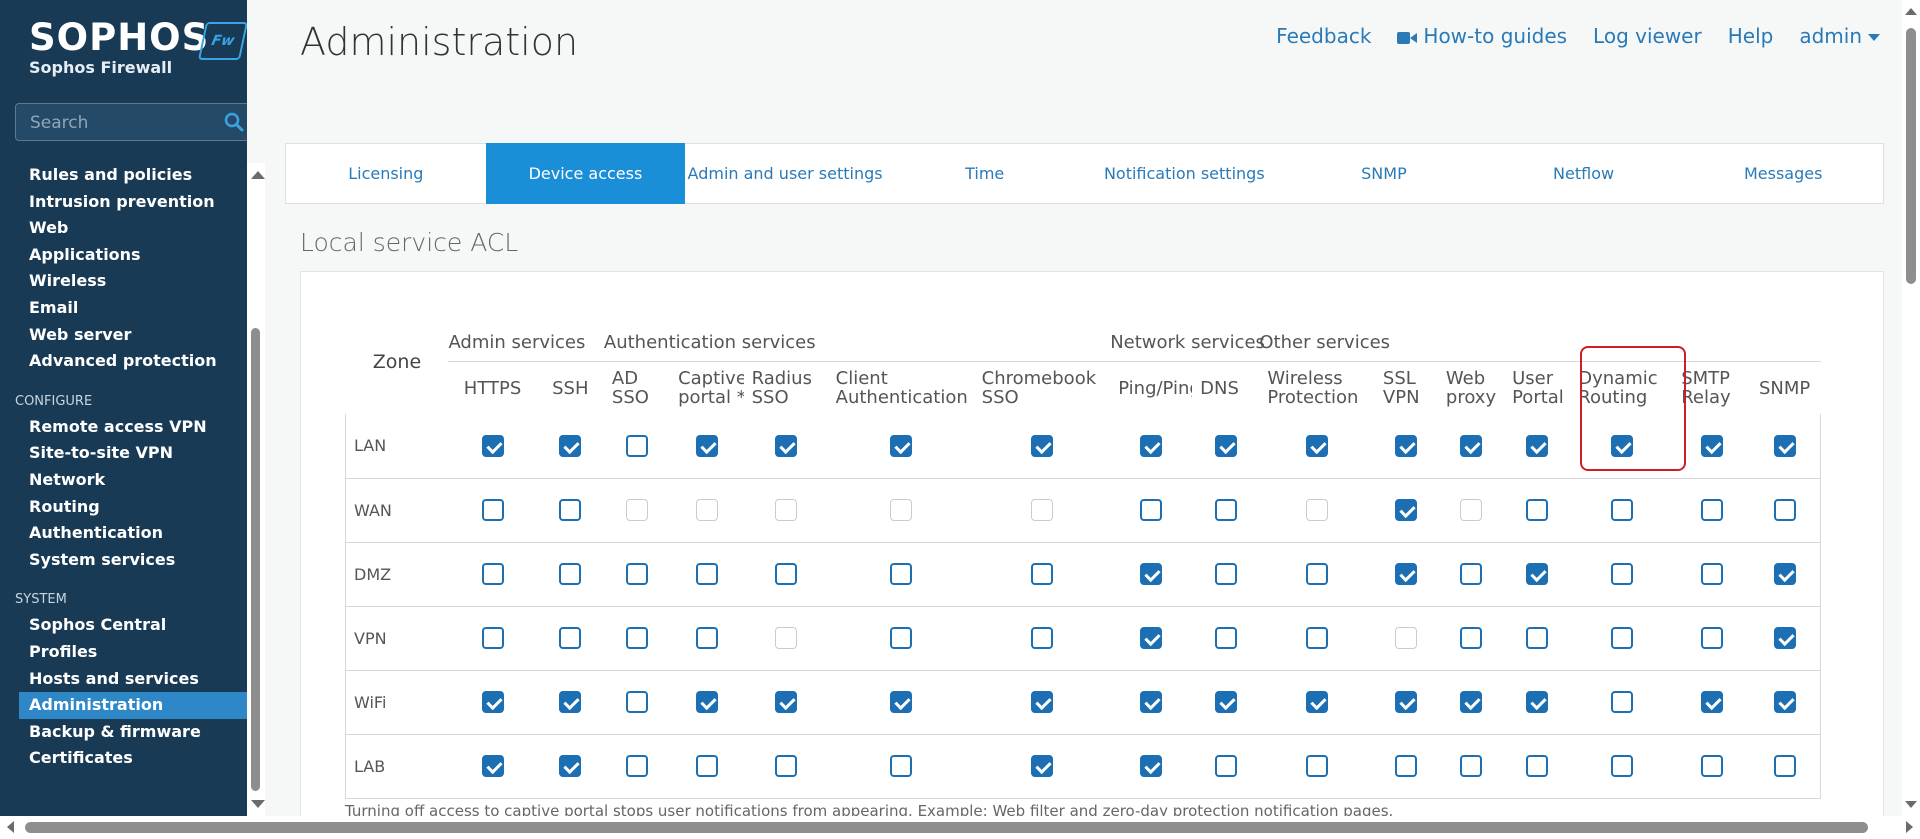 The height and width of the screenshot is (839, 1920). I want to click on sidebar-item-profiles: Profiles, so click(123, 652).